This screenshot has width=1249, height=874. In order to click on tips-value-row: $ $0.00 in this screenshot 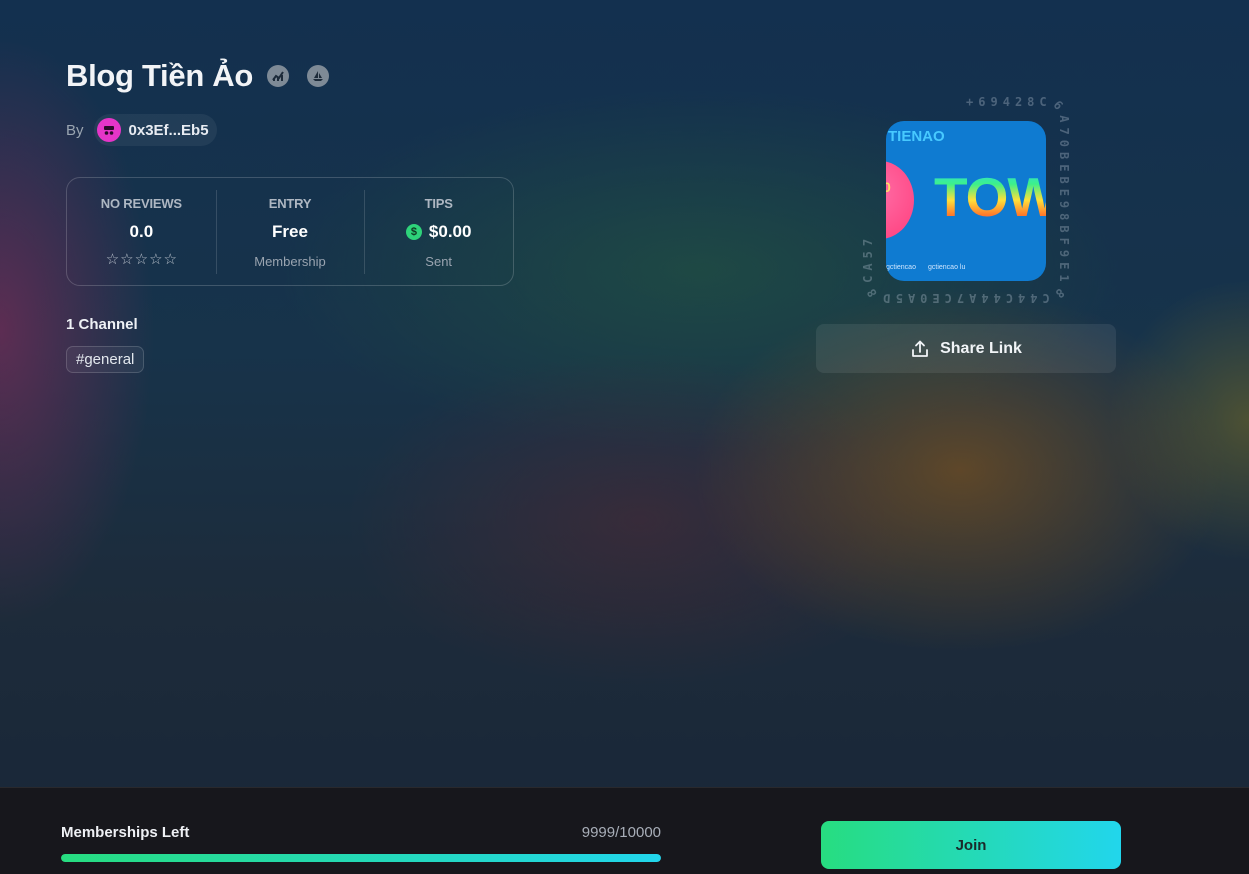, I will do `click(438, 232)`.